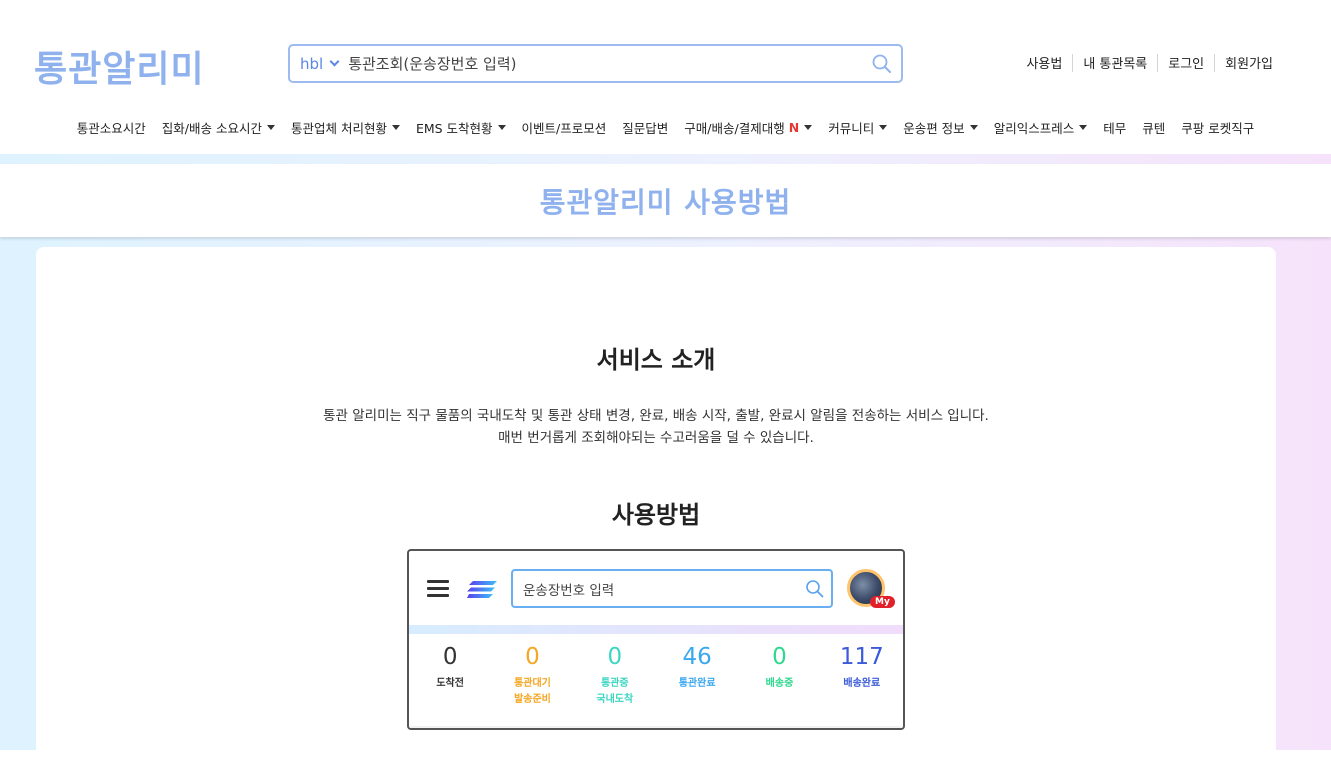 The image size is (1331, 767). Describe the element at coordinates (656, 438) in the screenshot. I see `intro-line: 매번 번거롭게 조회해야되는 수고러움을 덜 수 있습니다.` at that location.